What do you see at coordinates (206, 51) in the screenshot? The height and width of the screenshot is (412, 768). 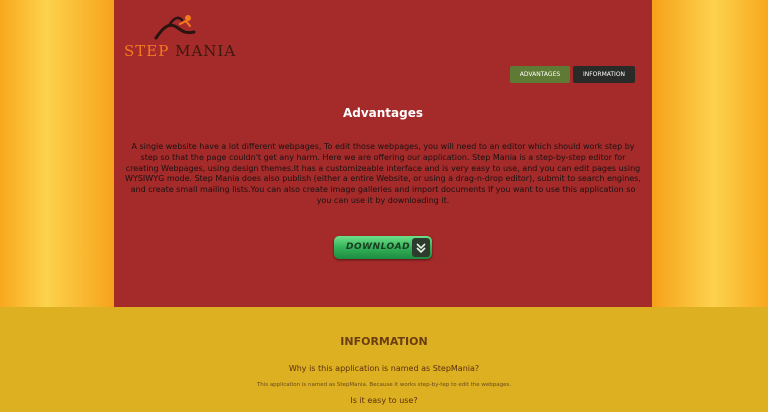 I see `logo-word-mania: Mania` at bounding box center [206, 51].